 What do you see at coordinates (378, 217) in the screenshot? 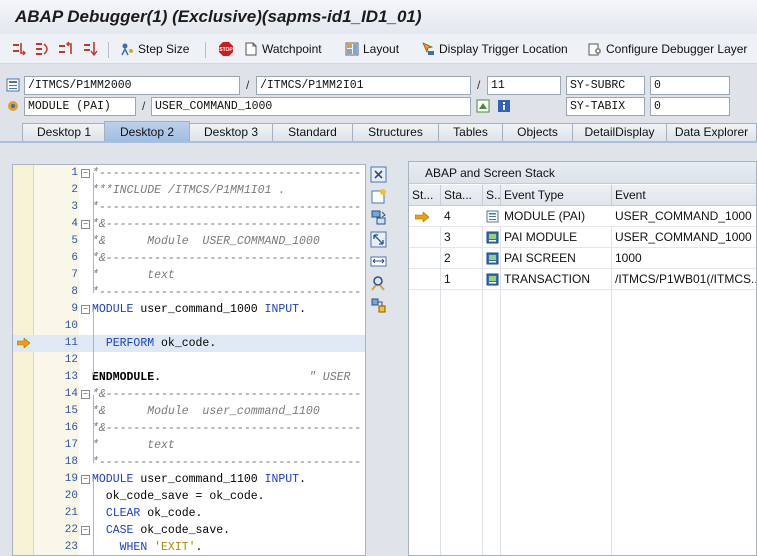
I see `swap-tool-icon` at bounding box center [378, 217].